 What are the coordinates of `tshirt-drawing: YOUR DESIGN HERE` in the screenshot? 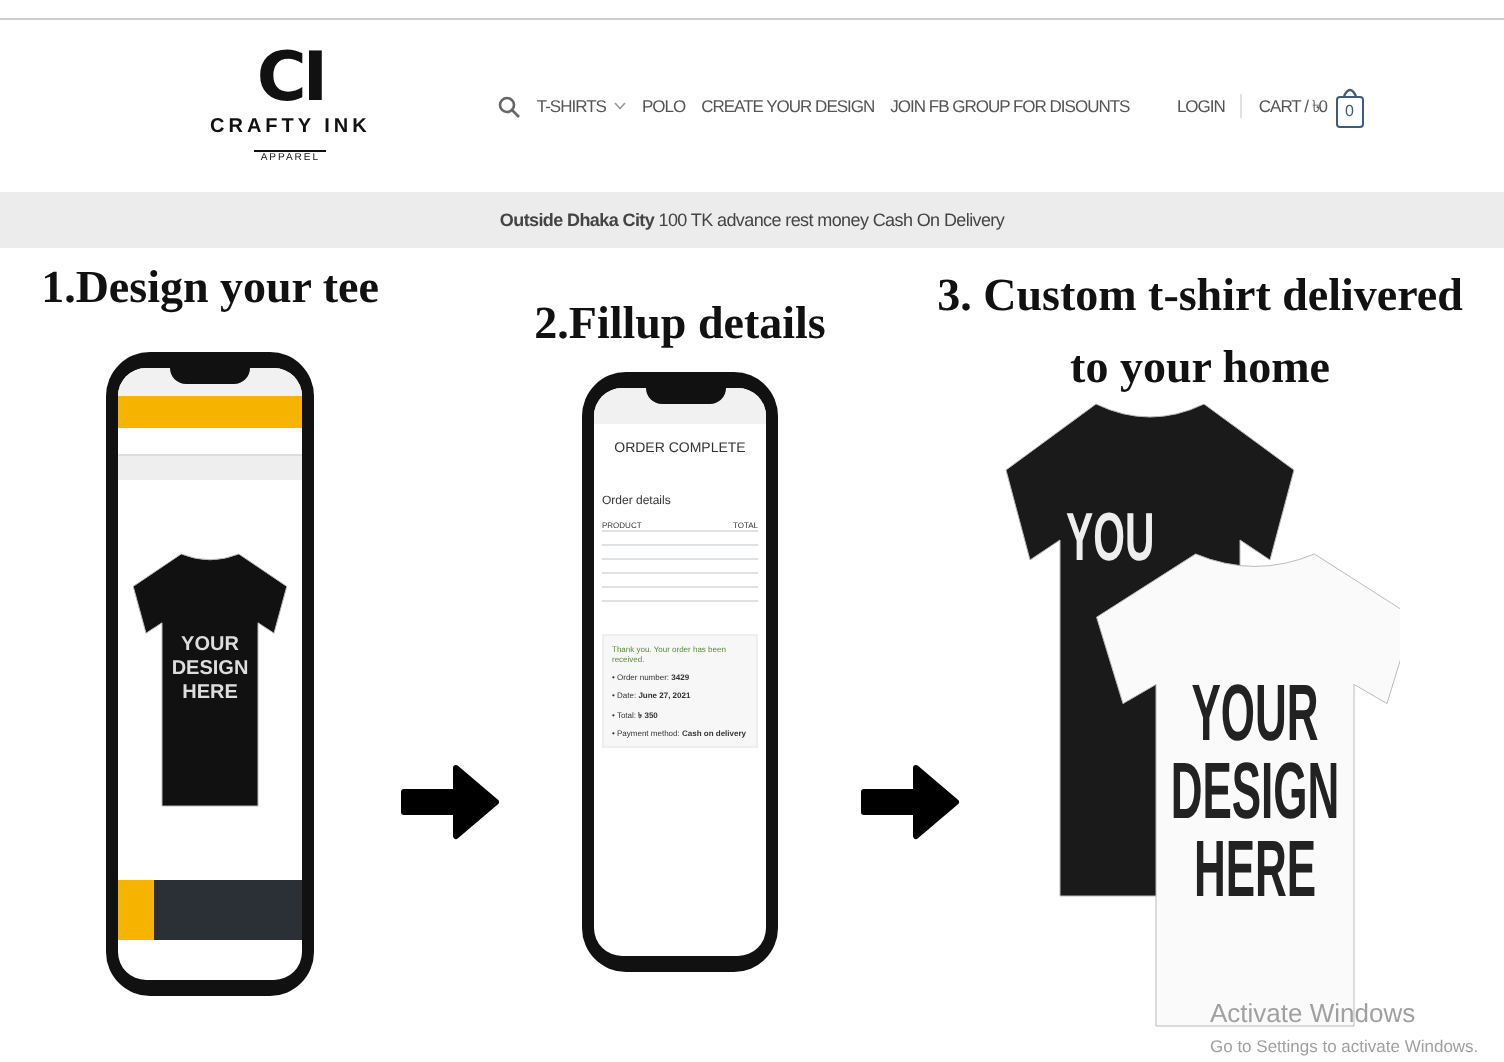 It's located at (210, 680).